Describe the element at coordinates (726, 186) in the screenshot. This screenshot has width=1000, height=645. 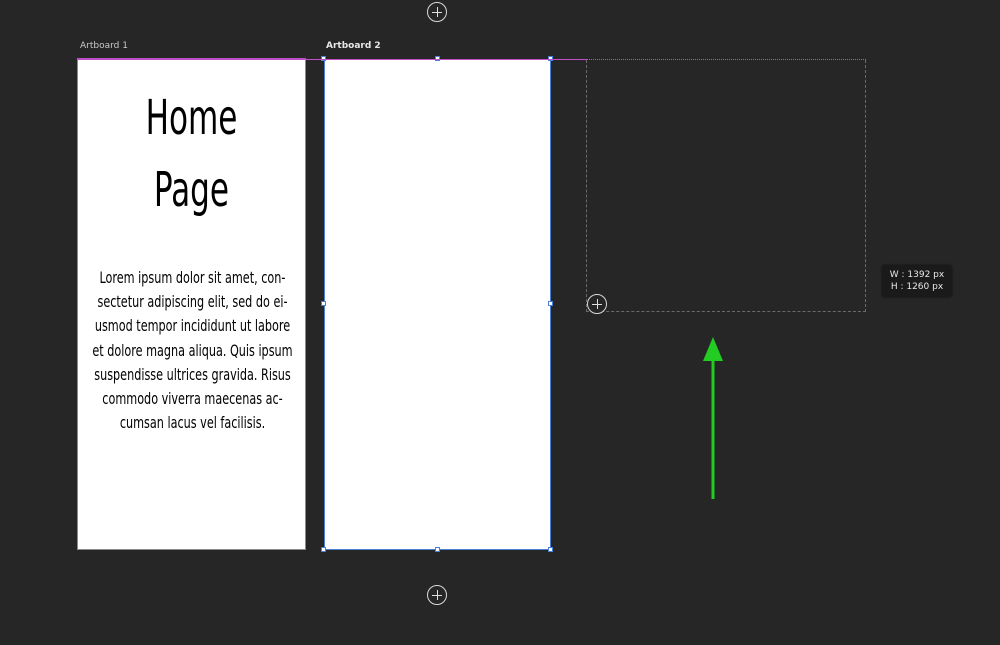
I see `new-artboard-marquee` at that location.